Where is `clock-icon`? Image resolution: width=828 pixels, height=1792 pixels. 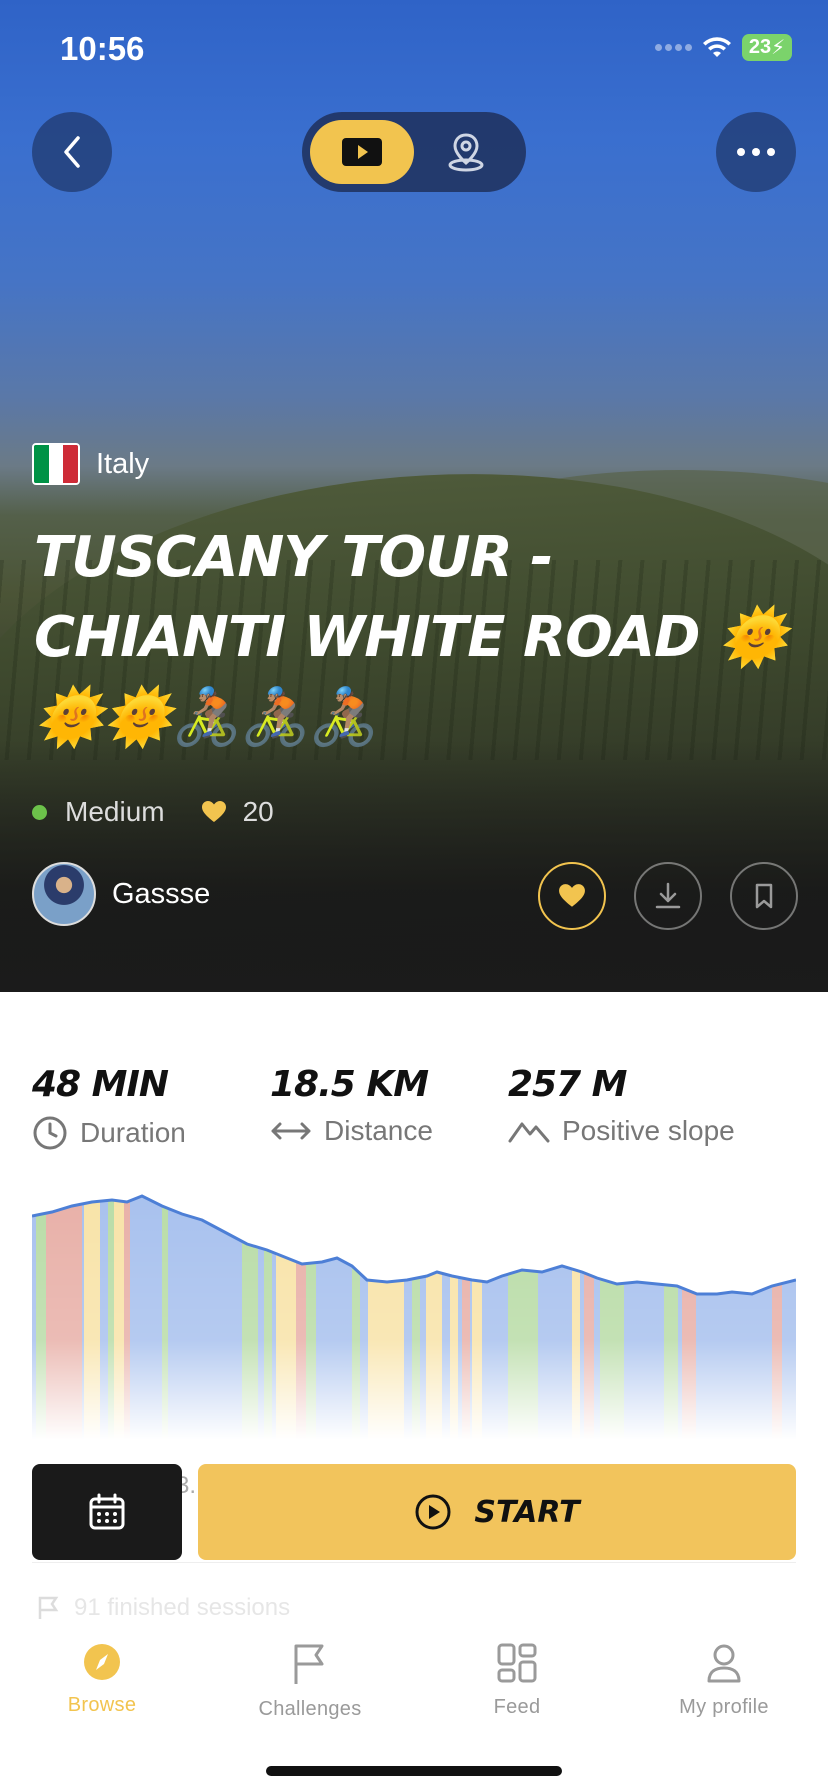
clock-icon is located at coordinates (50, 1133).